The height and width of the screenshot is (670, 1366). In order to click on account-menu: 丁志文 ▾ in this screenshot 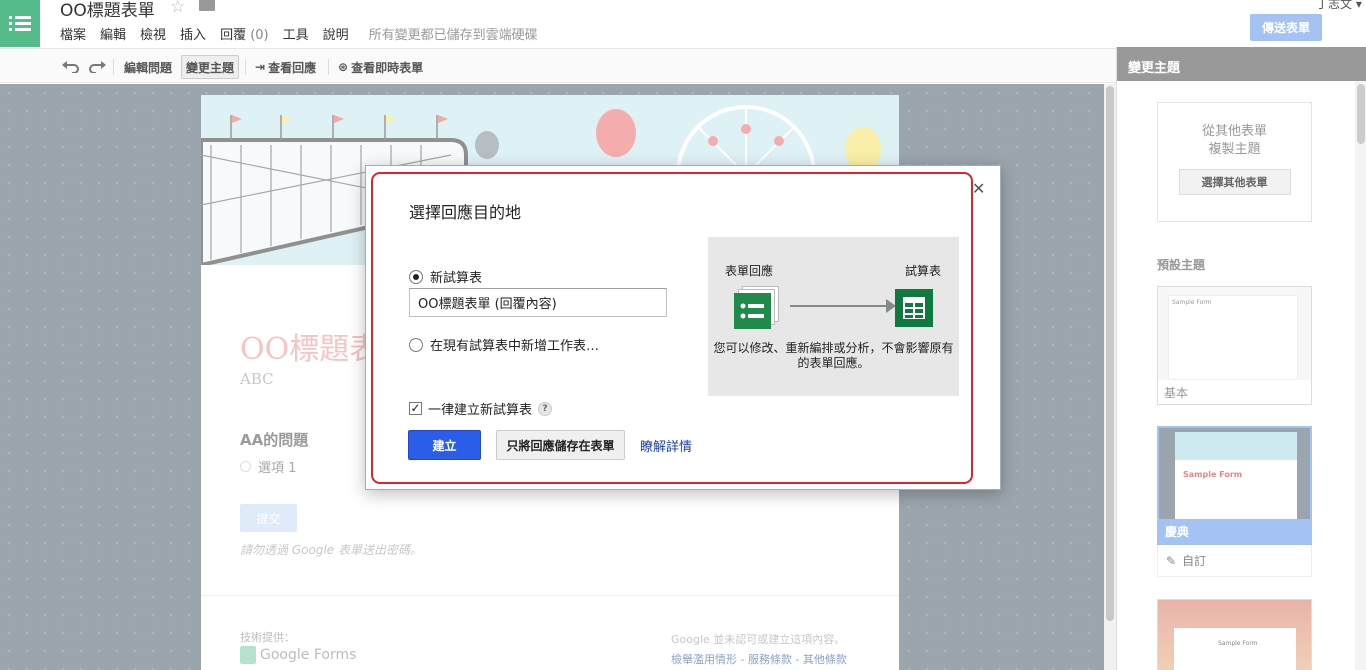, I will do `click(1339, 6)`.